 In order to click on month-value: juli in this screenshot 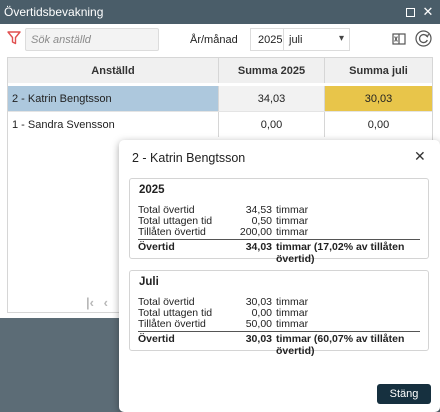, I will do `click(296, 40)`.